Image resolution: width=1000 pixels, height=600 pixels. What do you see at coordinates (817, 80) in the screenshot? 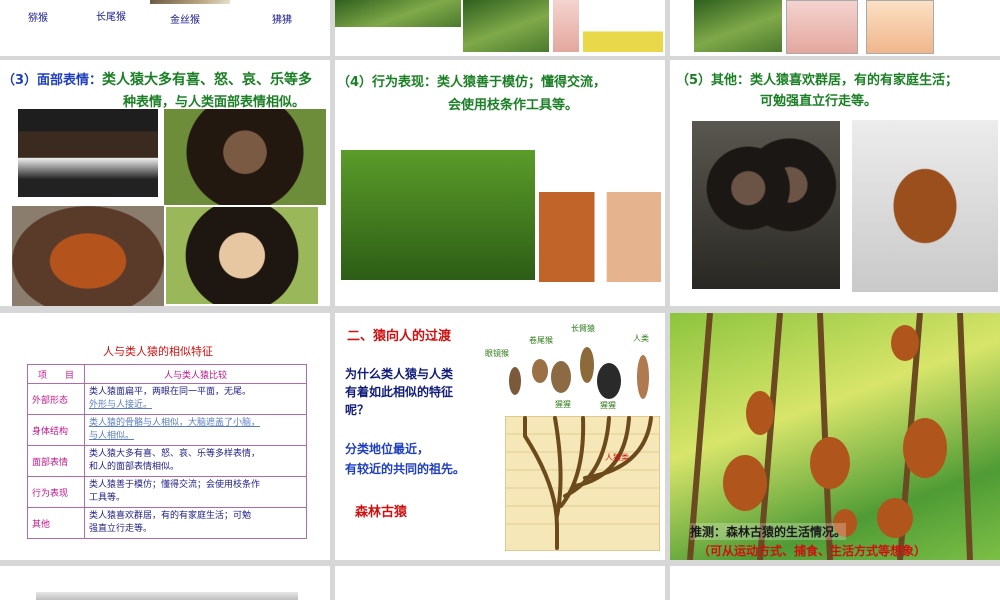
I see `heading-other-line1: （5）其他：类人猿喜欢群居，有的有家庭生活；` at bounding box center [817, 80].